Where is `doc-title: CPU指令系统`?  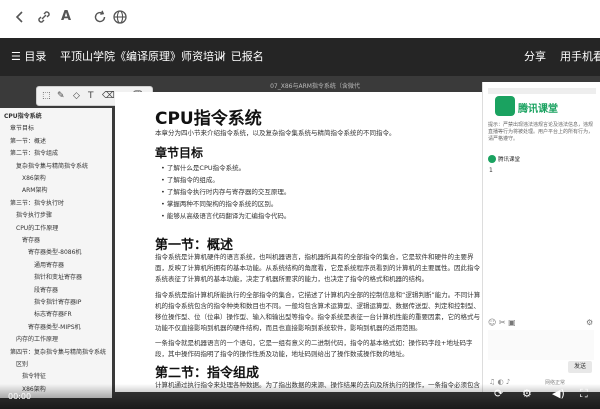
doc-title: CPU指令系统 is located at coordinates (208, 119).